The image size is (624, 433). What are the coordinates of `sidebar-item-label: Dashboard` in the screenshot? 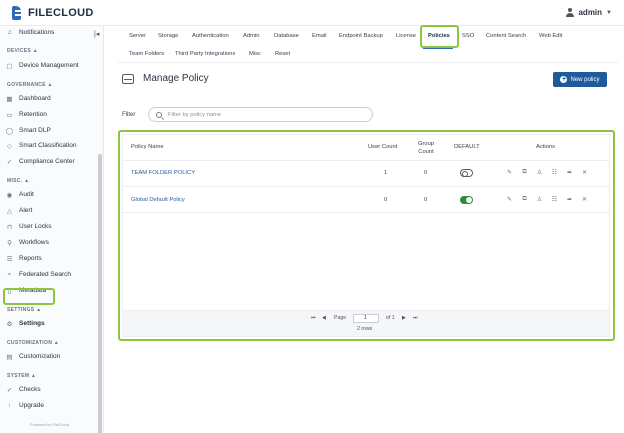 It's located at (35, 98).